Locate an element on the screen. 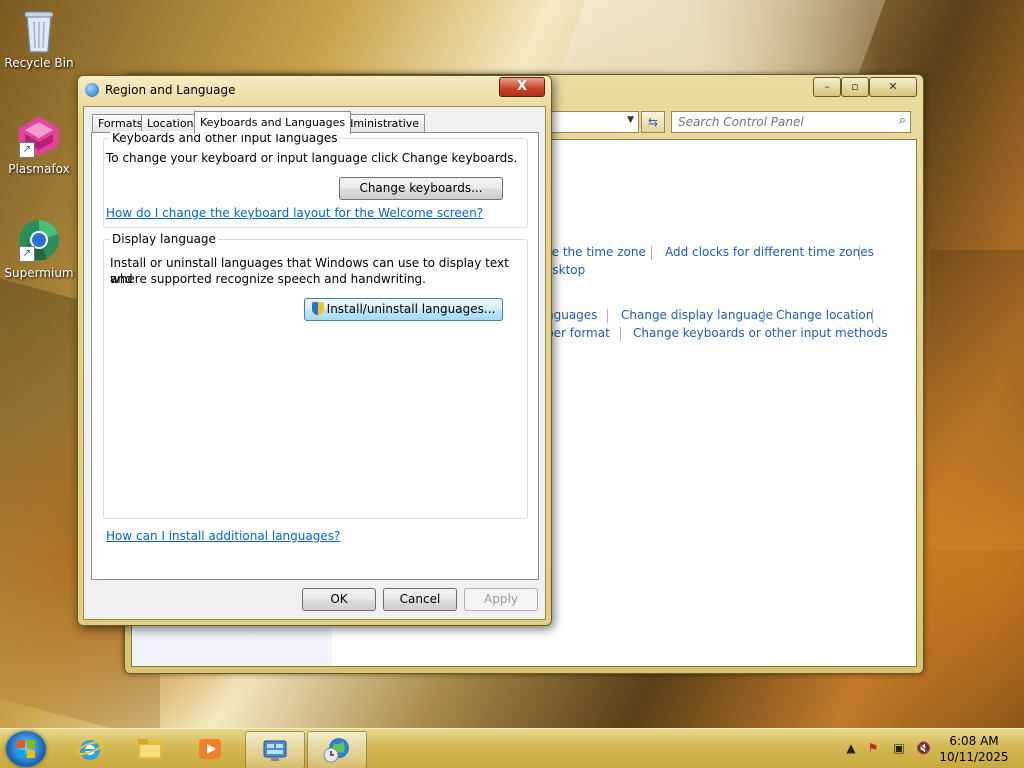 This screenshot has height=768, width=1024. chevron-down-icon: ▼ is located at coordinates (630, 120).